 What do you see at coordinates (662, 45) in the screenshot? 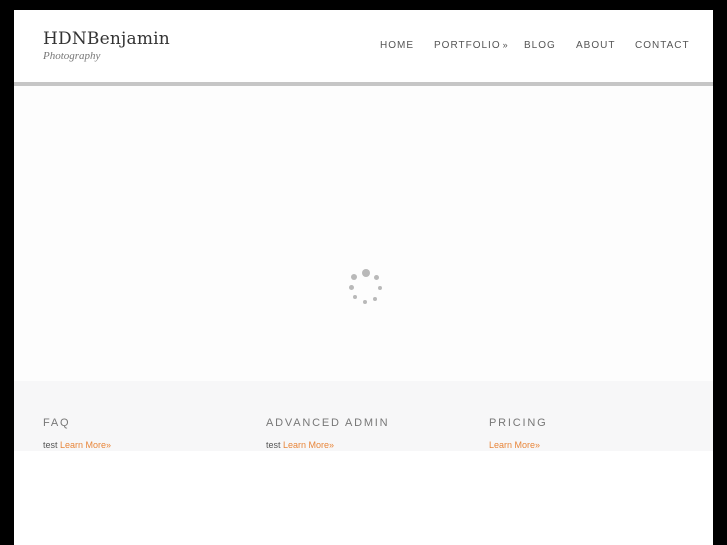
I see `nav-item-contact: CONTACT` at bounding box center [662, 45].